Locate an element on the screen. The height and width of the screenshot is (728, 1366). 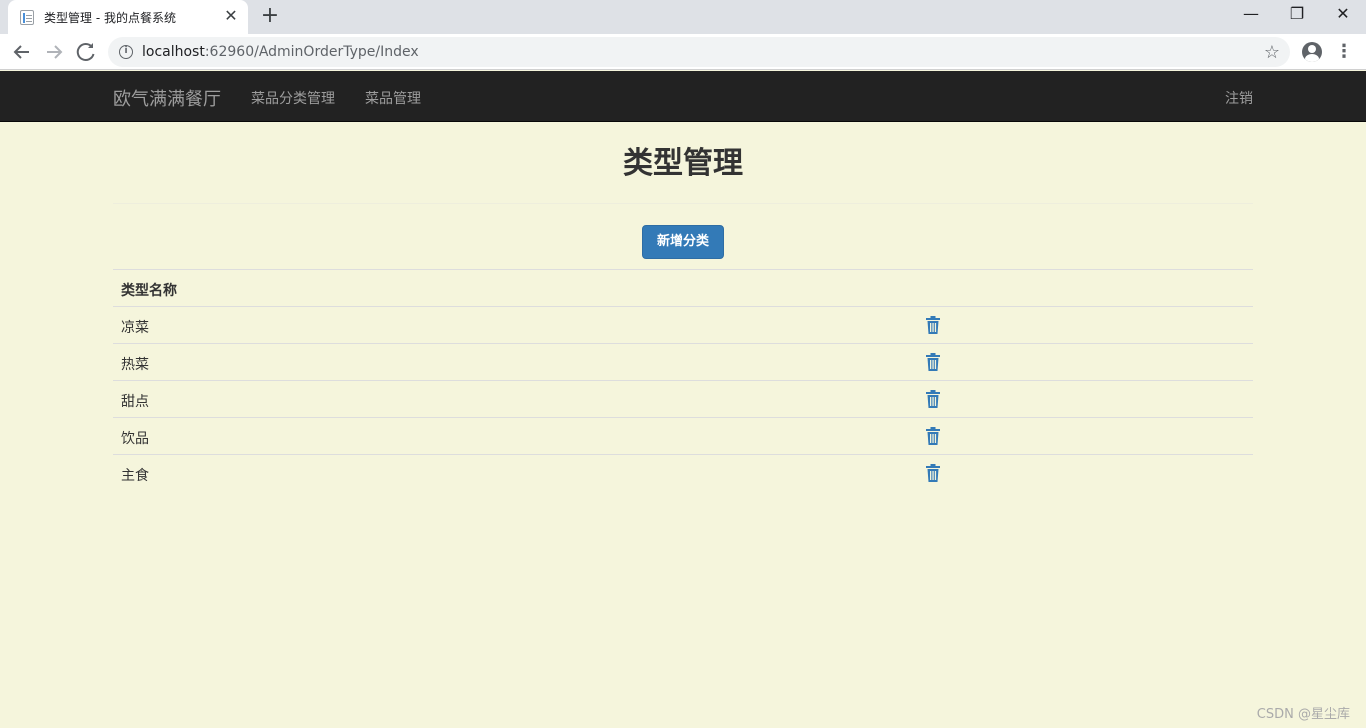
restore-button: ❐ is located at coordinates (1297, 15).